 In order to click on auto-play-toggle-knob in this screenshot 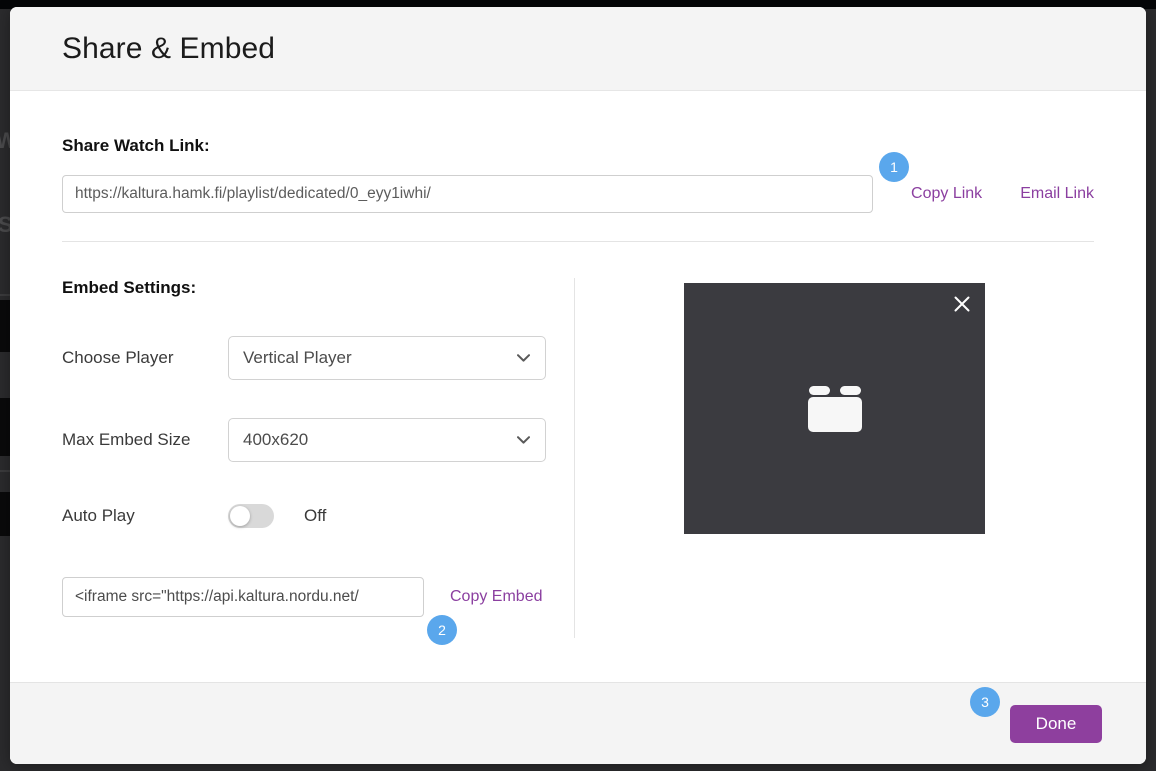, I will do `click(240, 516)`.